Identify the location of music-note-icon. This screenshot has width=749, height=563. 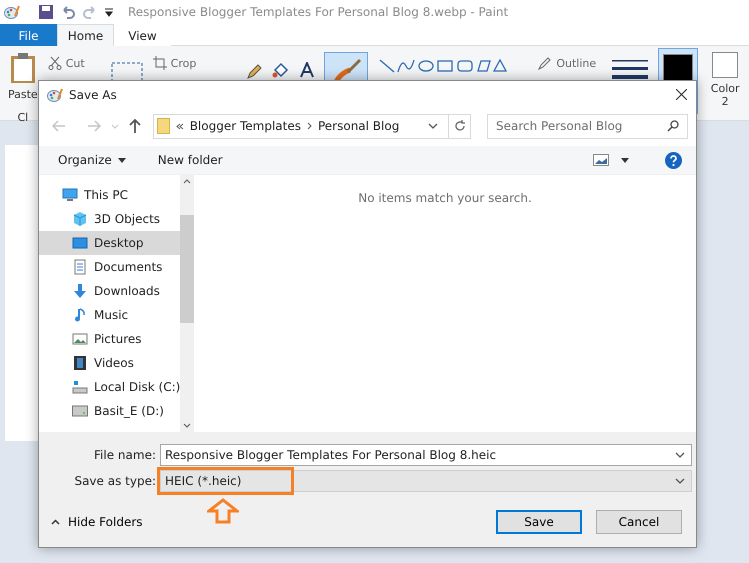
(80, 315).